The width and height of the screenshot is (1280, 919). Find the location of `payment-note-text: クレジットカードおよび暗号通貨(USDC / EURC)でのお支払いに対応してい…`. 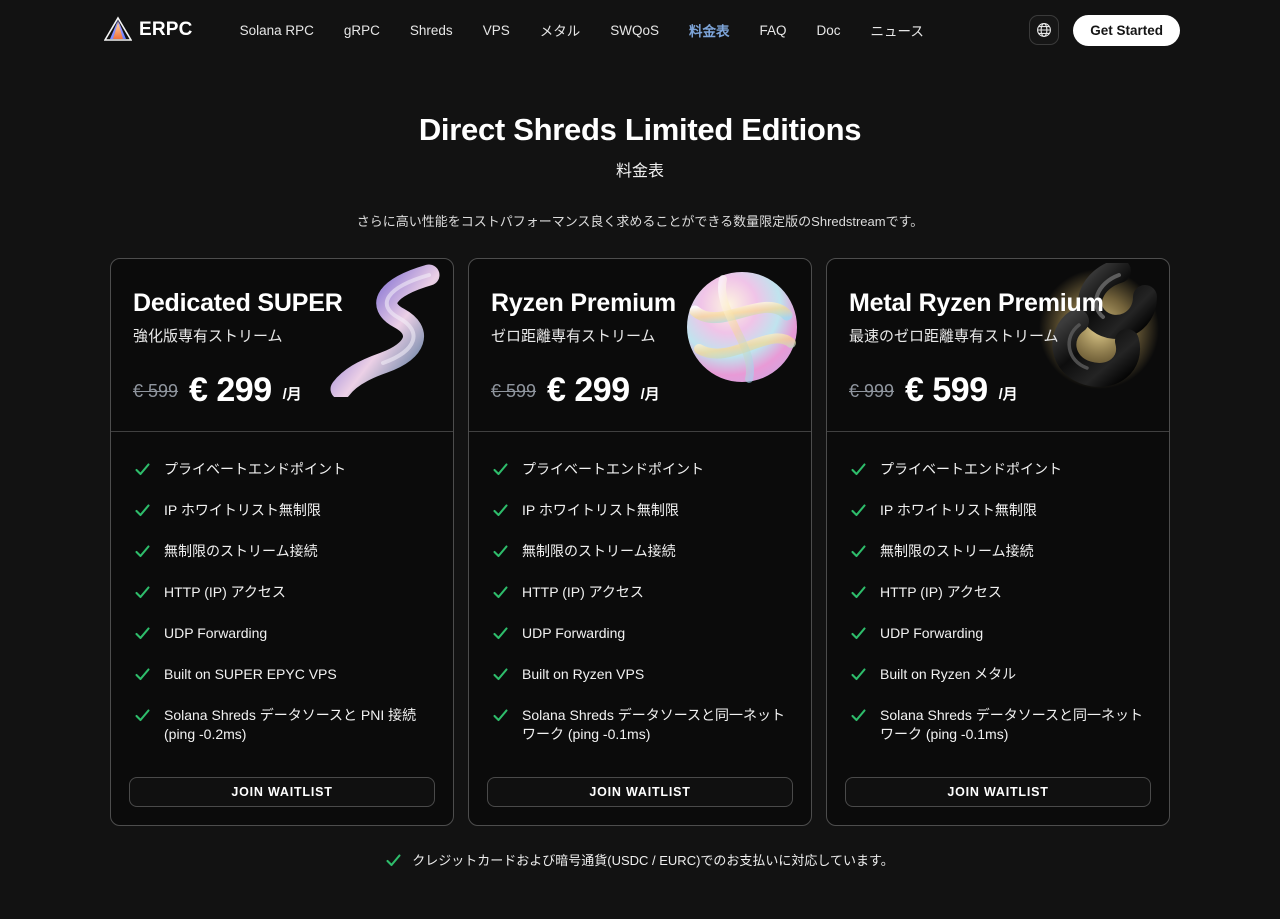

payment-note-text: クレジットカードおよび暗号通貨(USDC / EURC)でのお支払いに対応してい… is located at coordinates (653, 860).